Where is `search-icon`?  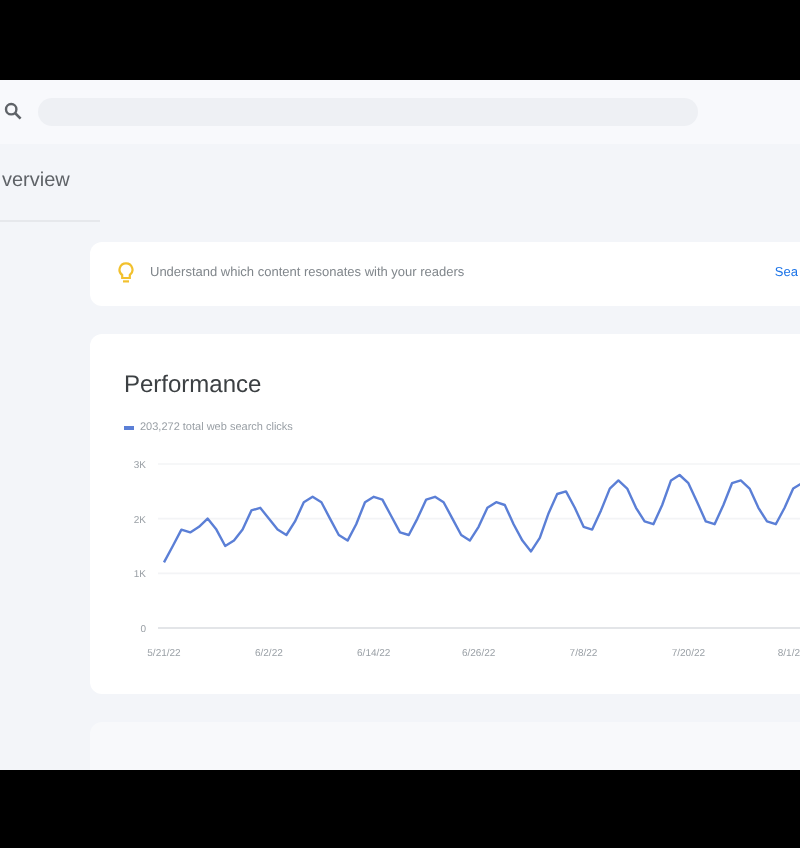 search-icon is located at coordinates (13, 111).